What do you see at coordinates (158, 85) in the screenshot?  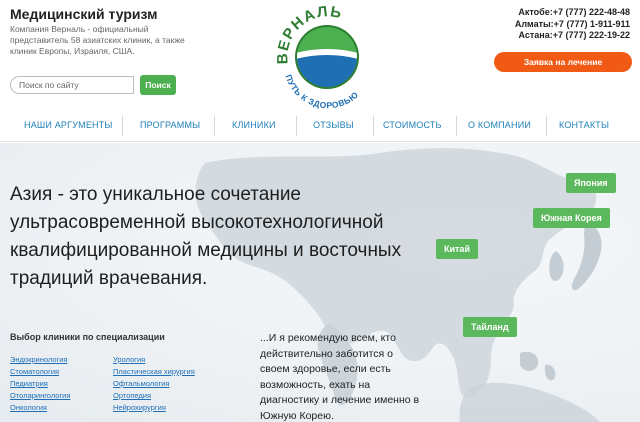 I see `search-button: Поиск` at bounding box center [158, 85].